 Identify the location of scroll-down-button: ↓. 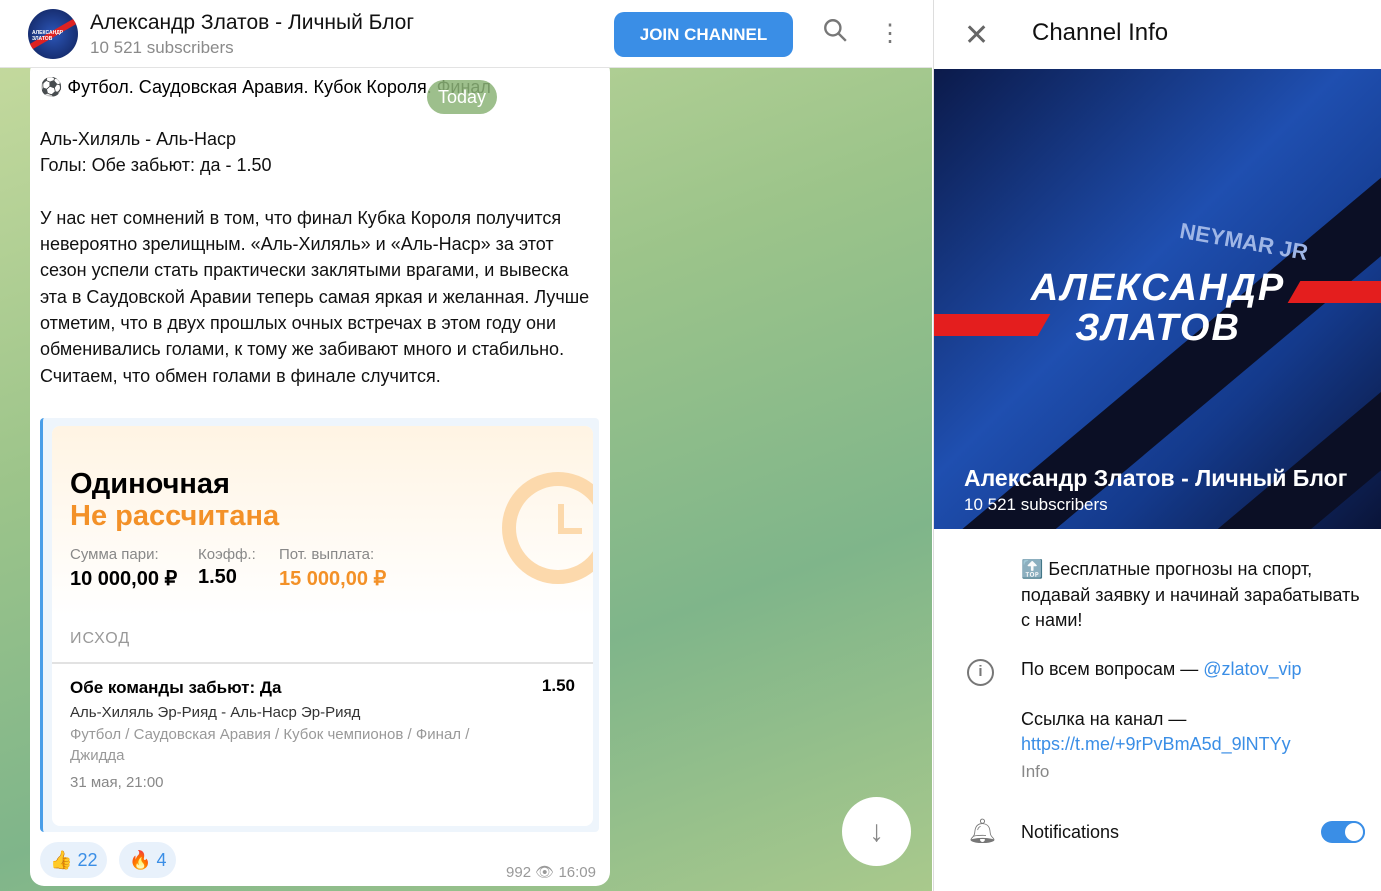
(876, 831).